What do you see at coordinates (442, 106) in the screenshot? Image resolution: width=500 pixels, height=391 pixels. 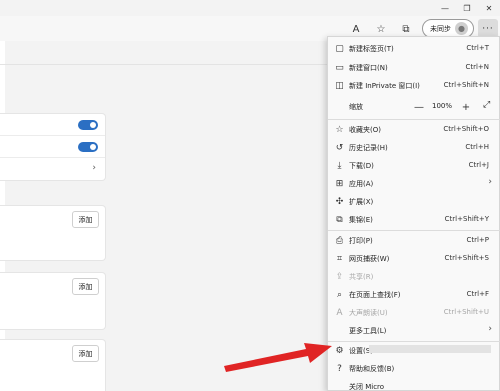 I see `zoom-value: 100%` at bounding box center [442, 106].